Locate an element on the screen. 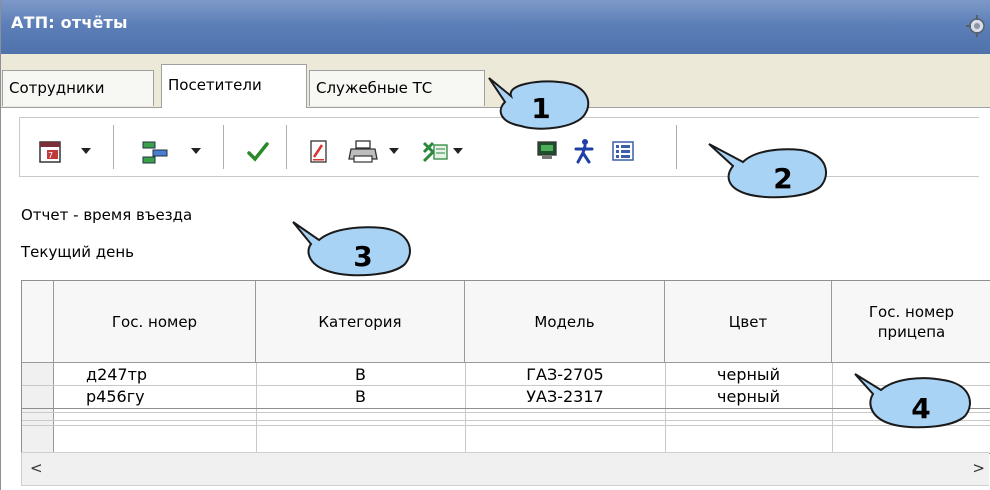 The height and width of the screenshot is (490, 990). tab-service-vehicles: Служебные ТС is located at coordinates (397, 88).